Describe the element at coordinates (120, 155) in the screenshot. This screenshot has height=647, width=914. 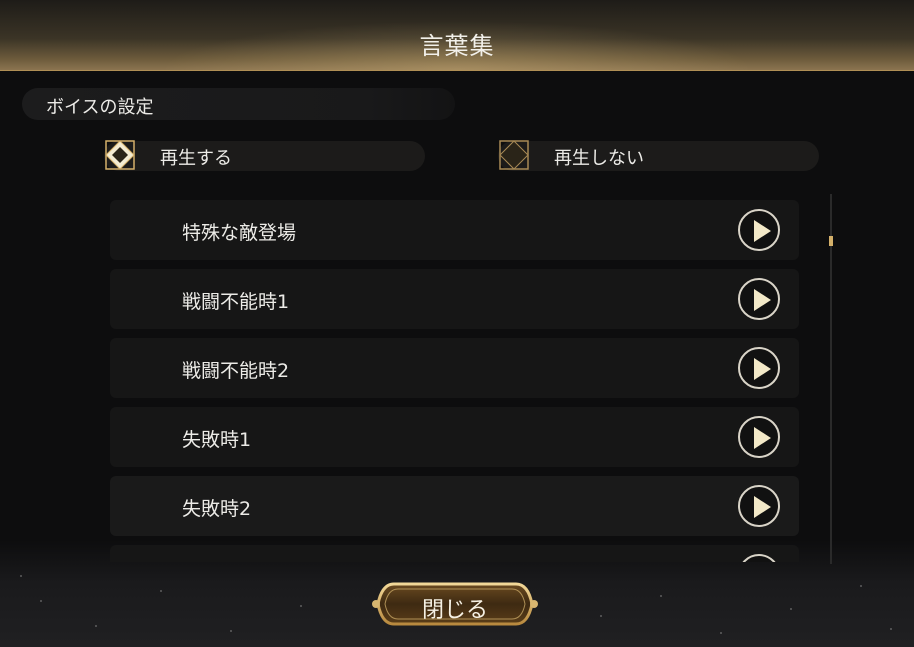
I see `diamond-radio-selected-icon` at that location.